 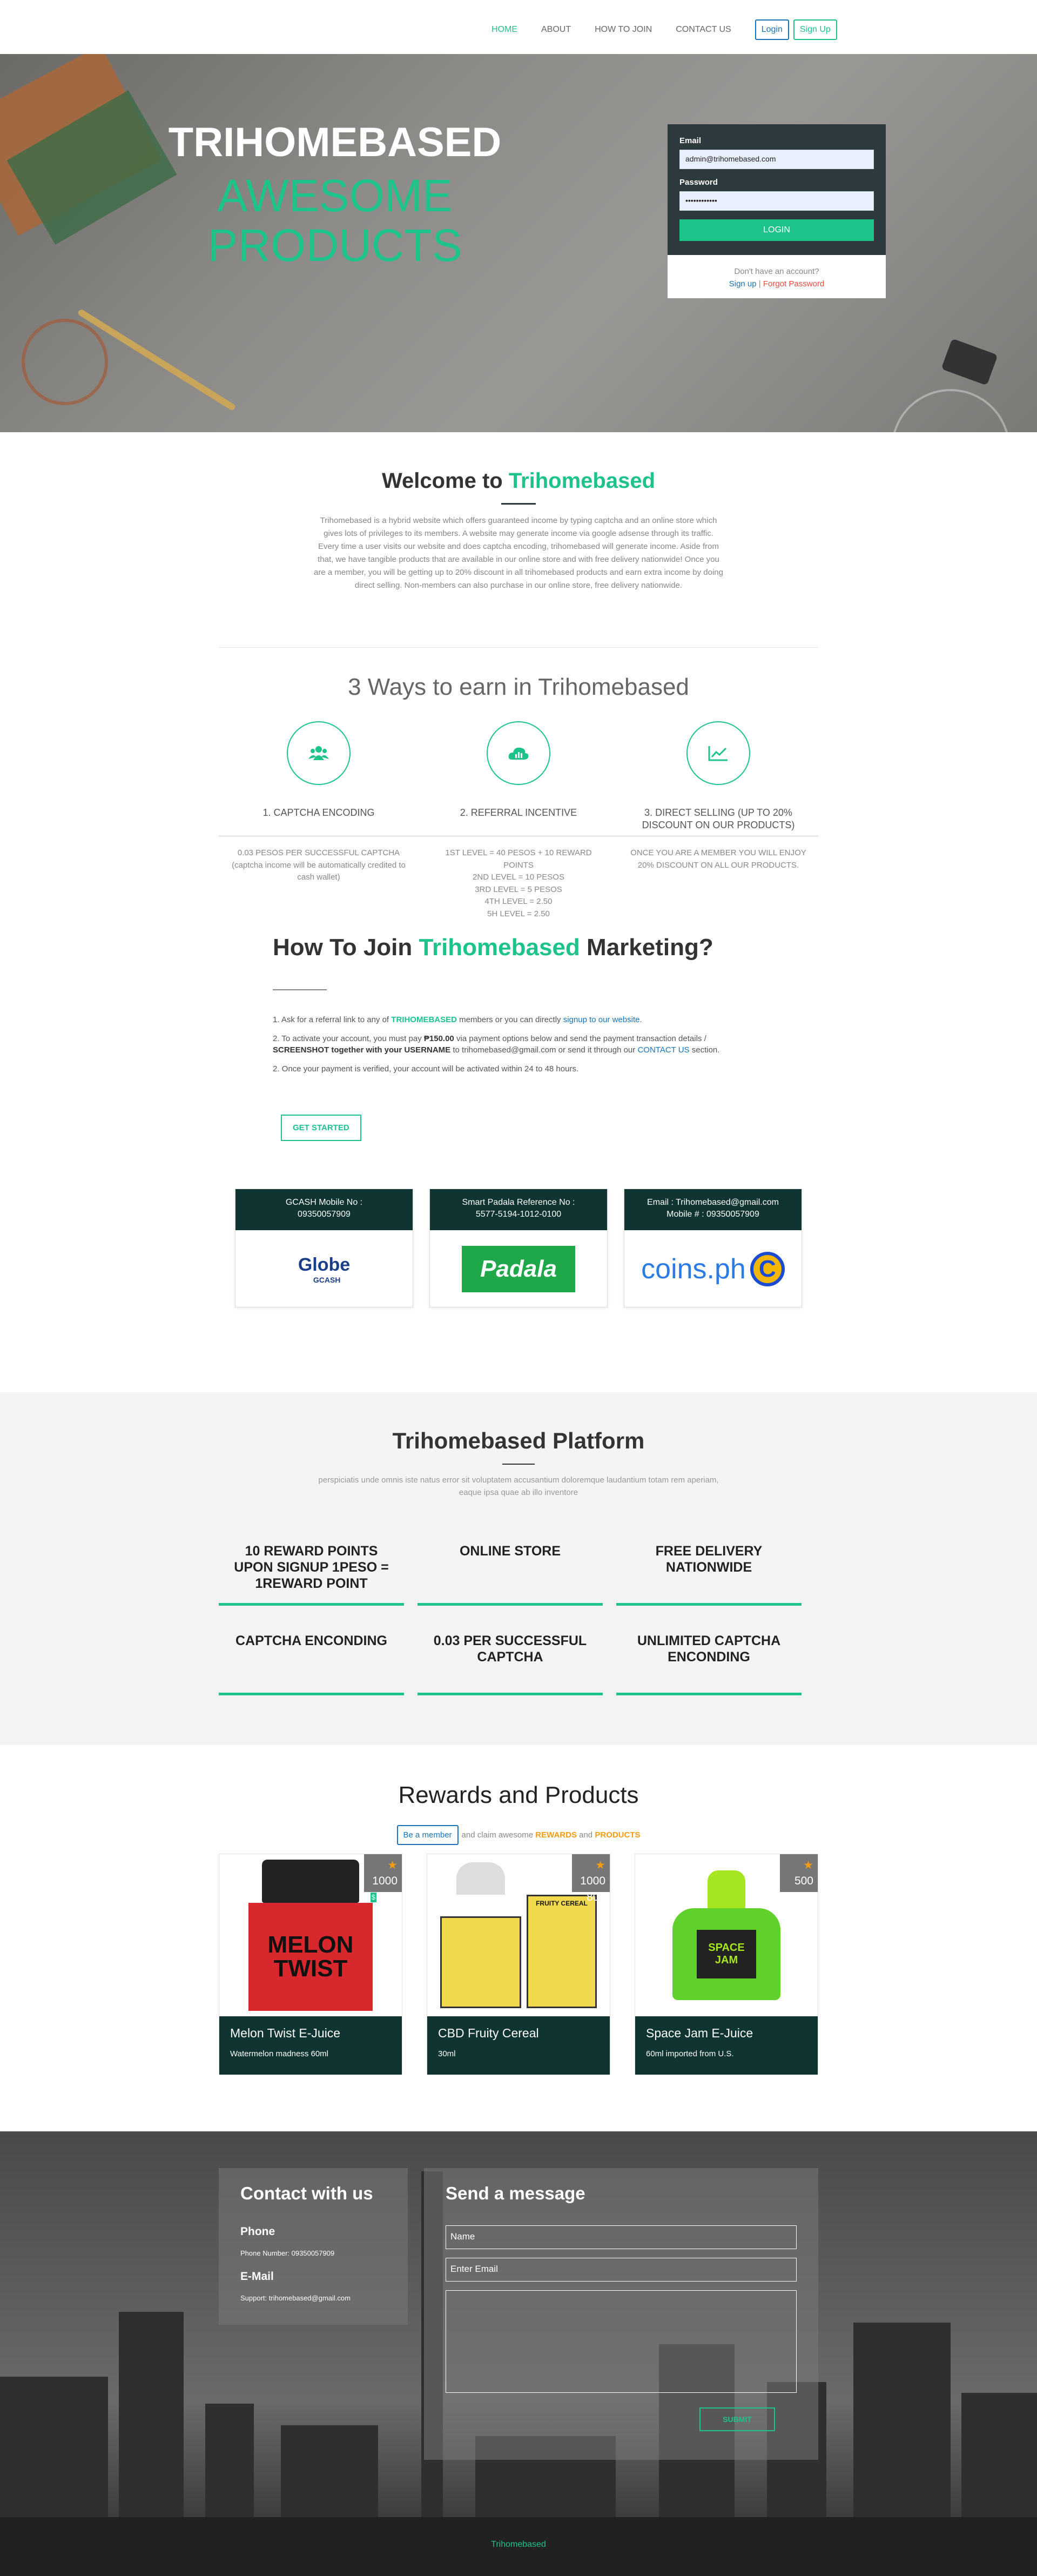 I want to click on message-form: Send a message Name Enter Email SUBMIT, so click(x=621, y=2314).